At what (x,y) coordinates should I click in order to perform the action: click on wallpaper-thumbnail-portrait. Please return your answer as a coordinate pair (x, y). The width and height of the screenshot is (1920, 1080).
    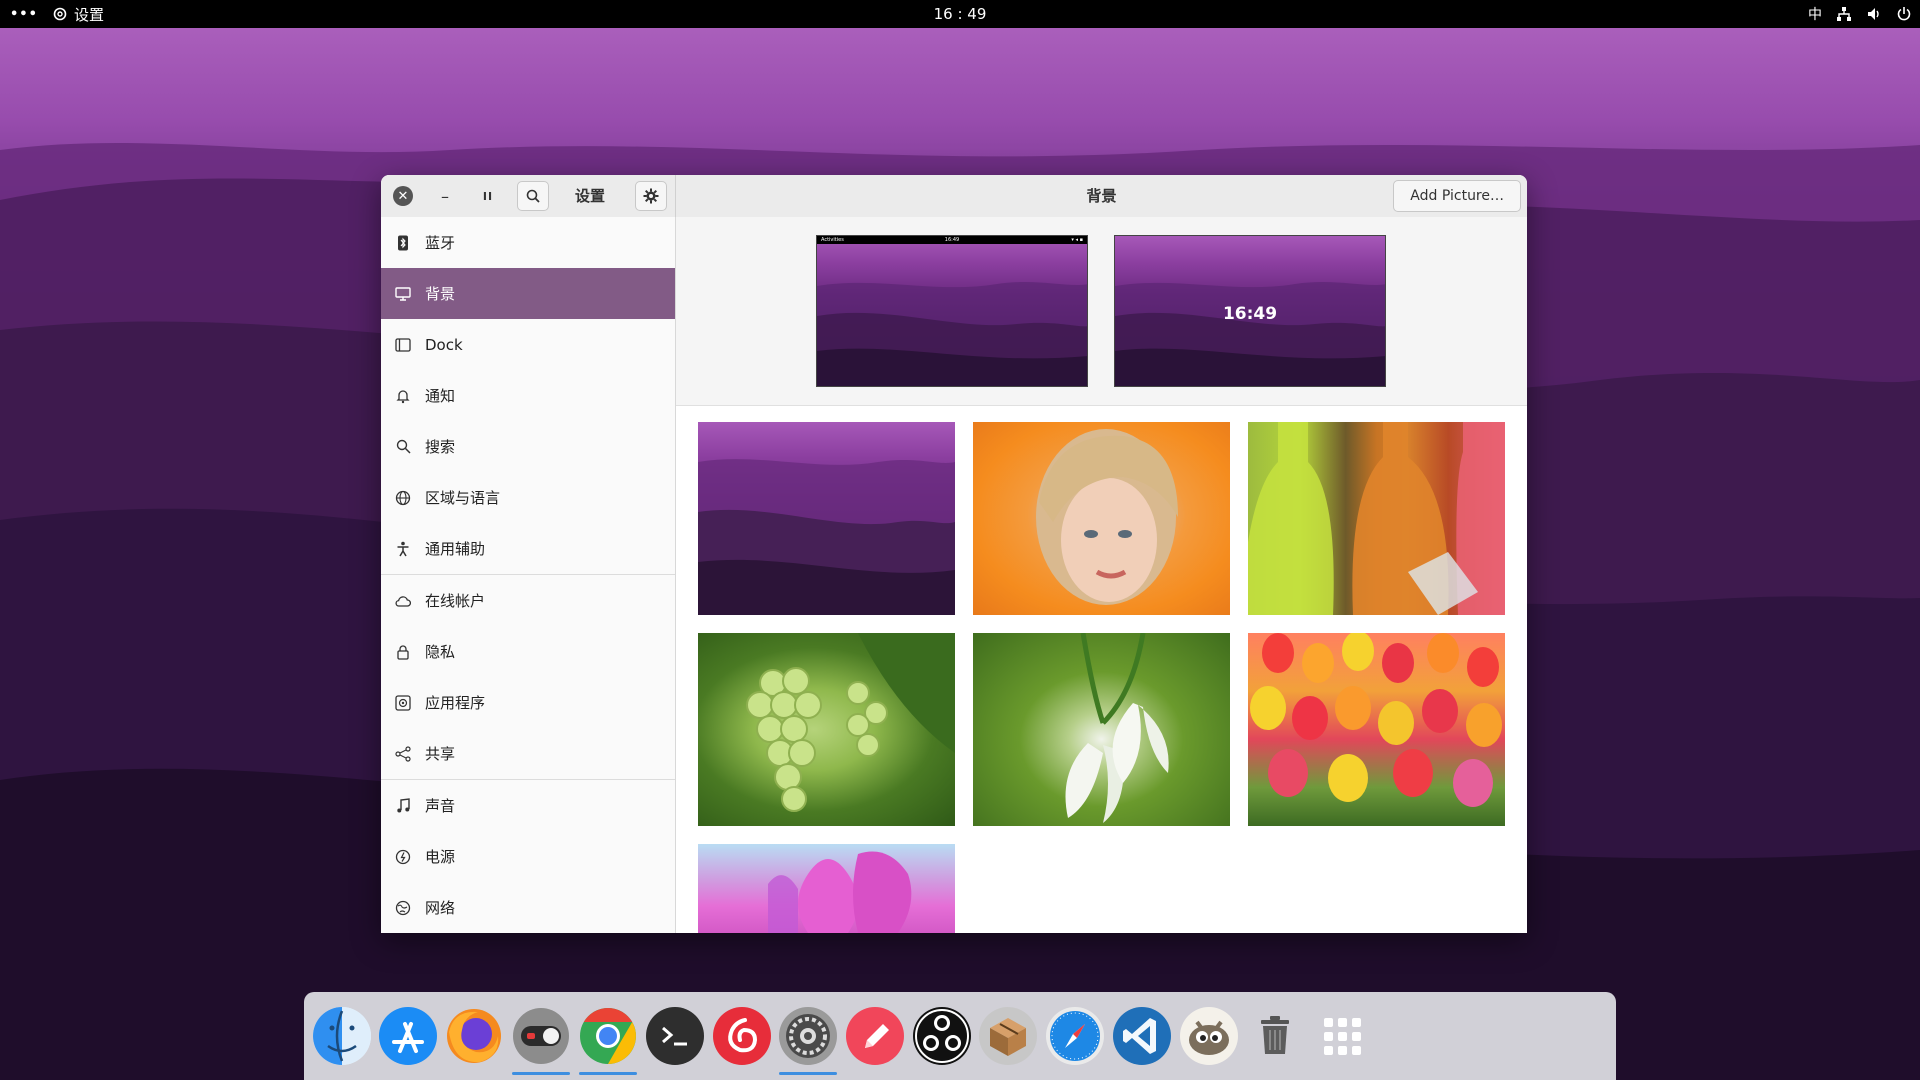
    Looking at the image, I should click on (1101, 518).